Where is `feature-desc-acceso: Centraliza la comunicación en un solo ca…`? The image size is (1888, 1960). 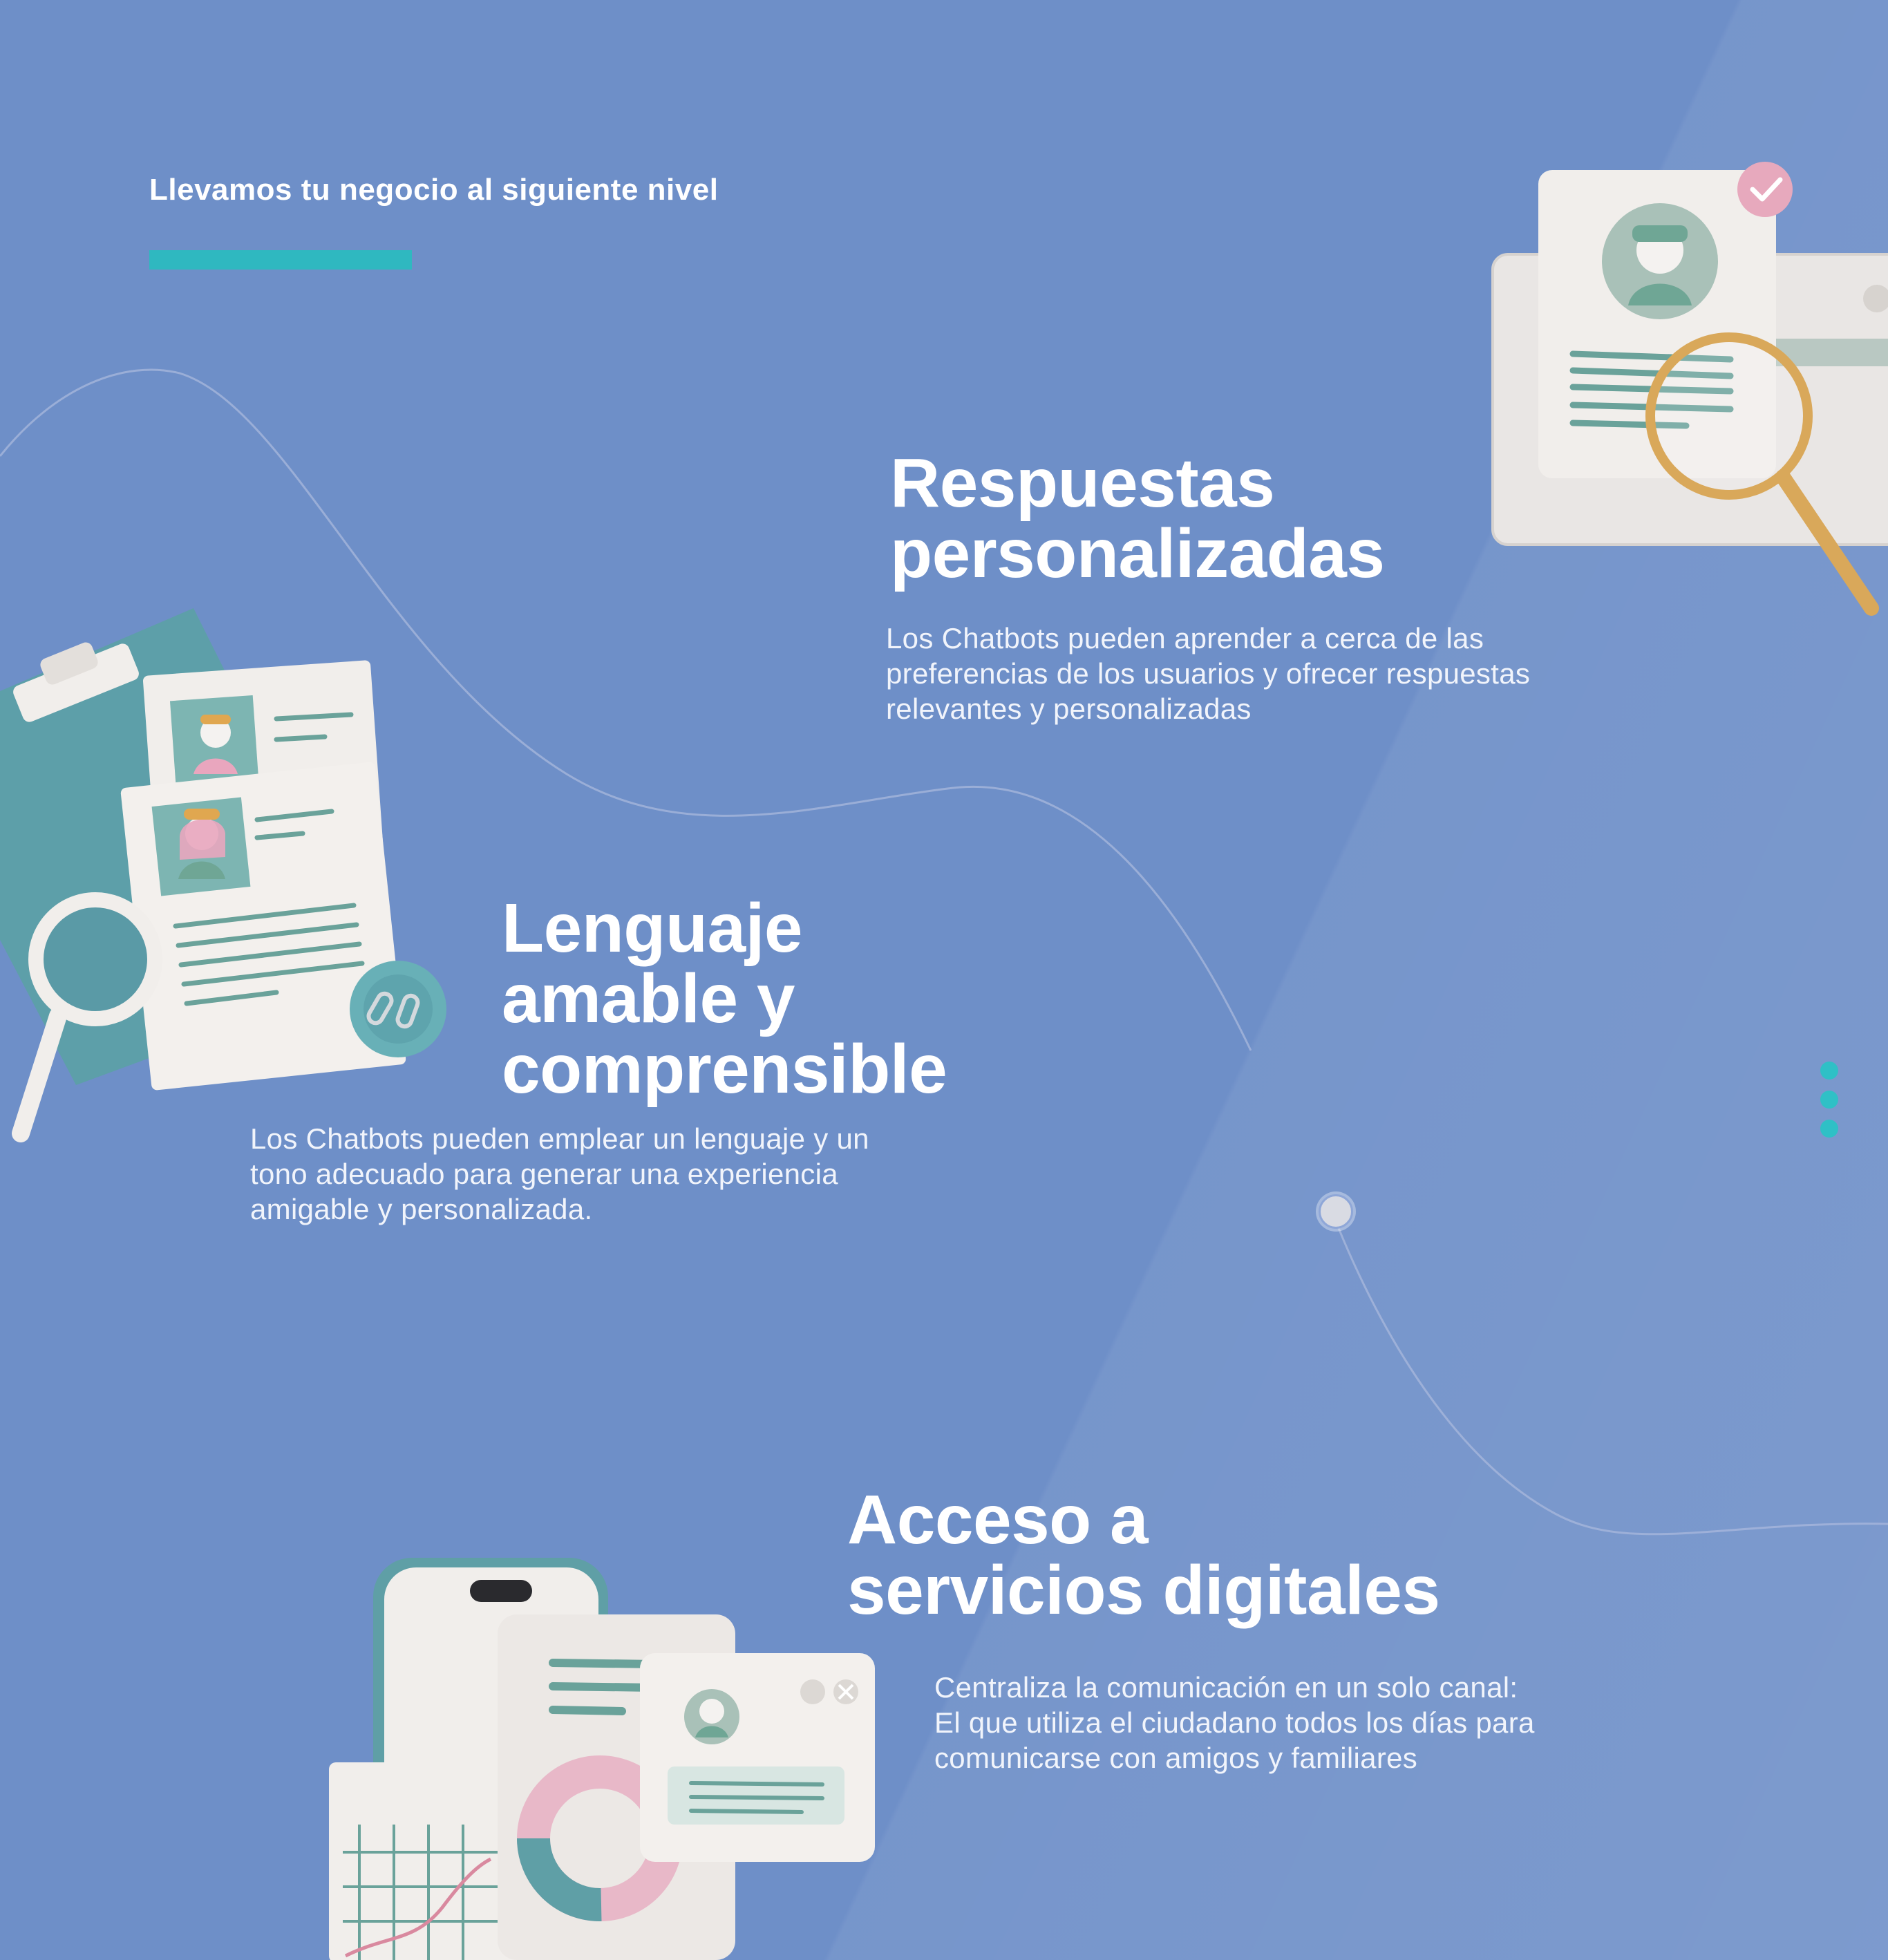 feature-desc-acceso: Centraliza la comunicación en un solo ca… is located at coordinates (1235, 1723).